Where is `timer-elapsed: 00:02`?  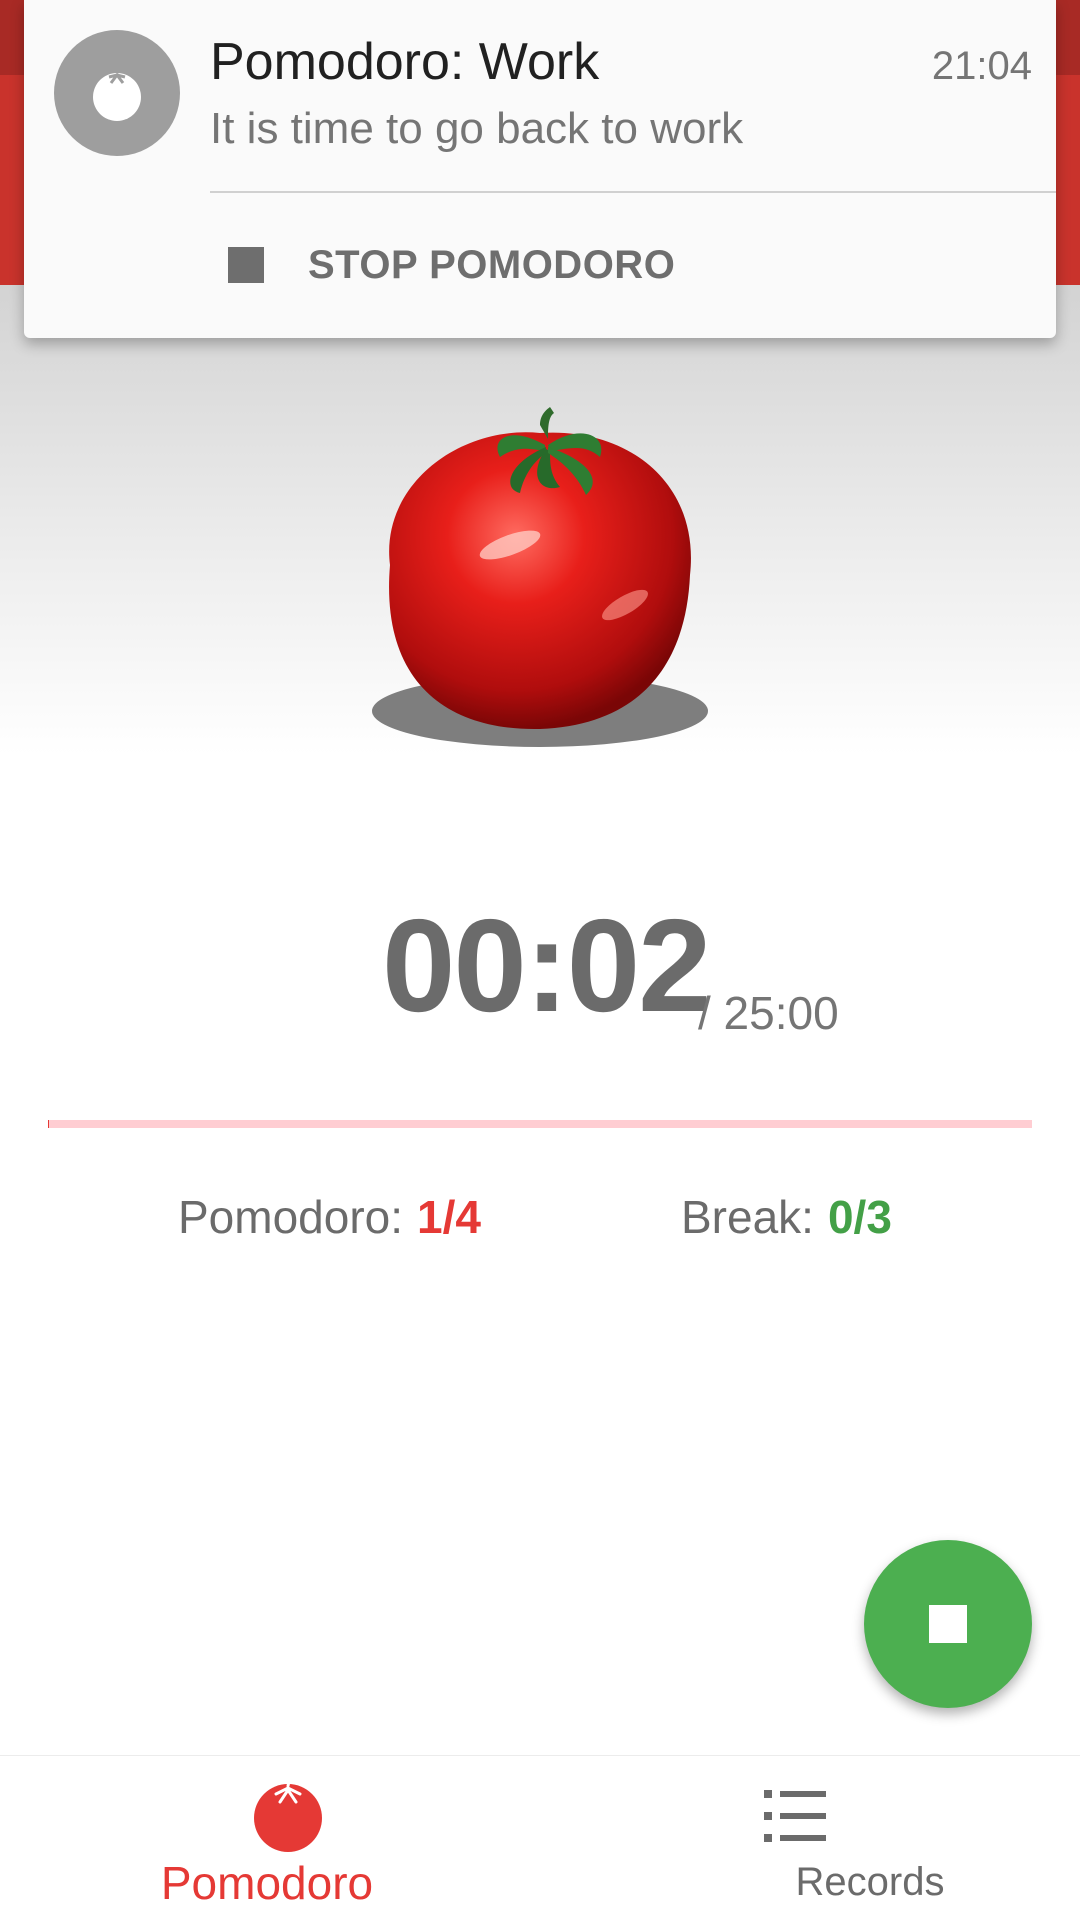 timer-elapsed: 00:02 is located at coordinates (547, 965).